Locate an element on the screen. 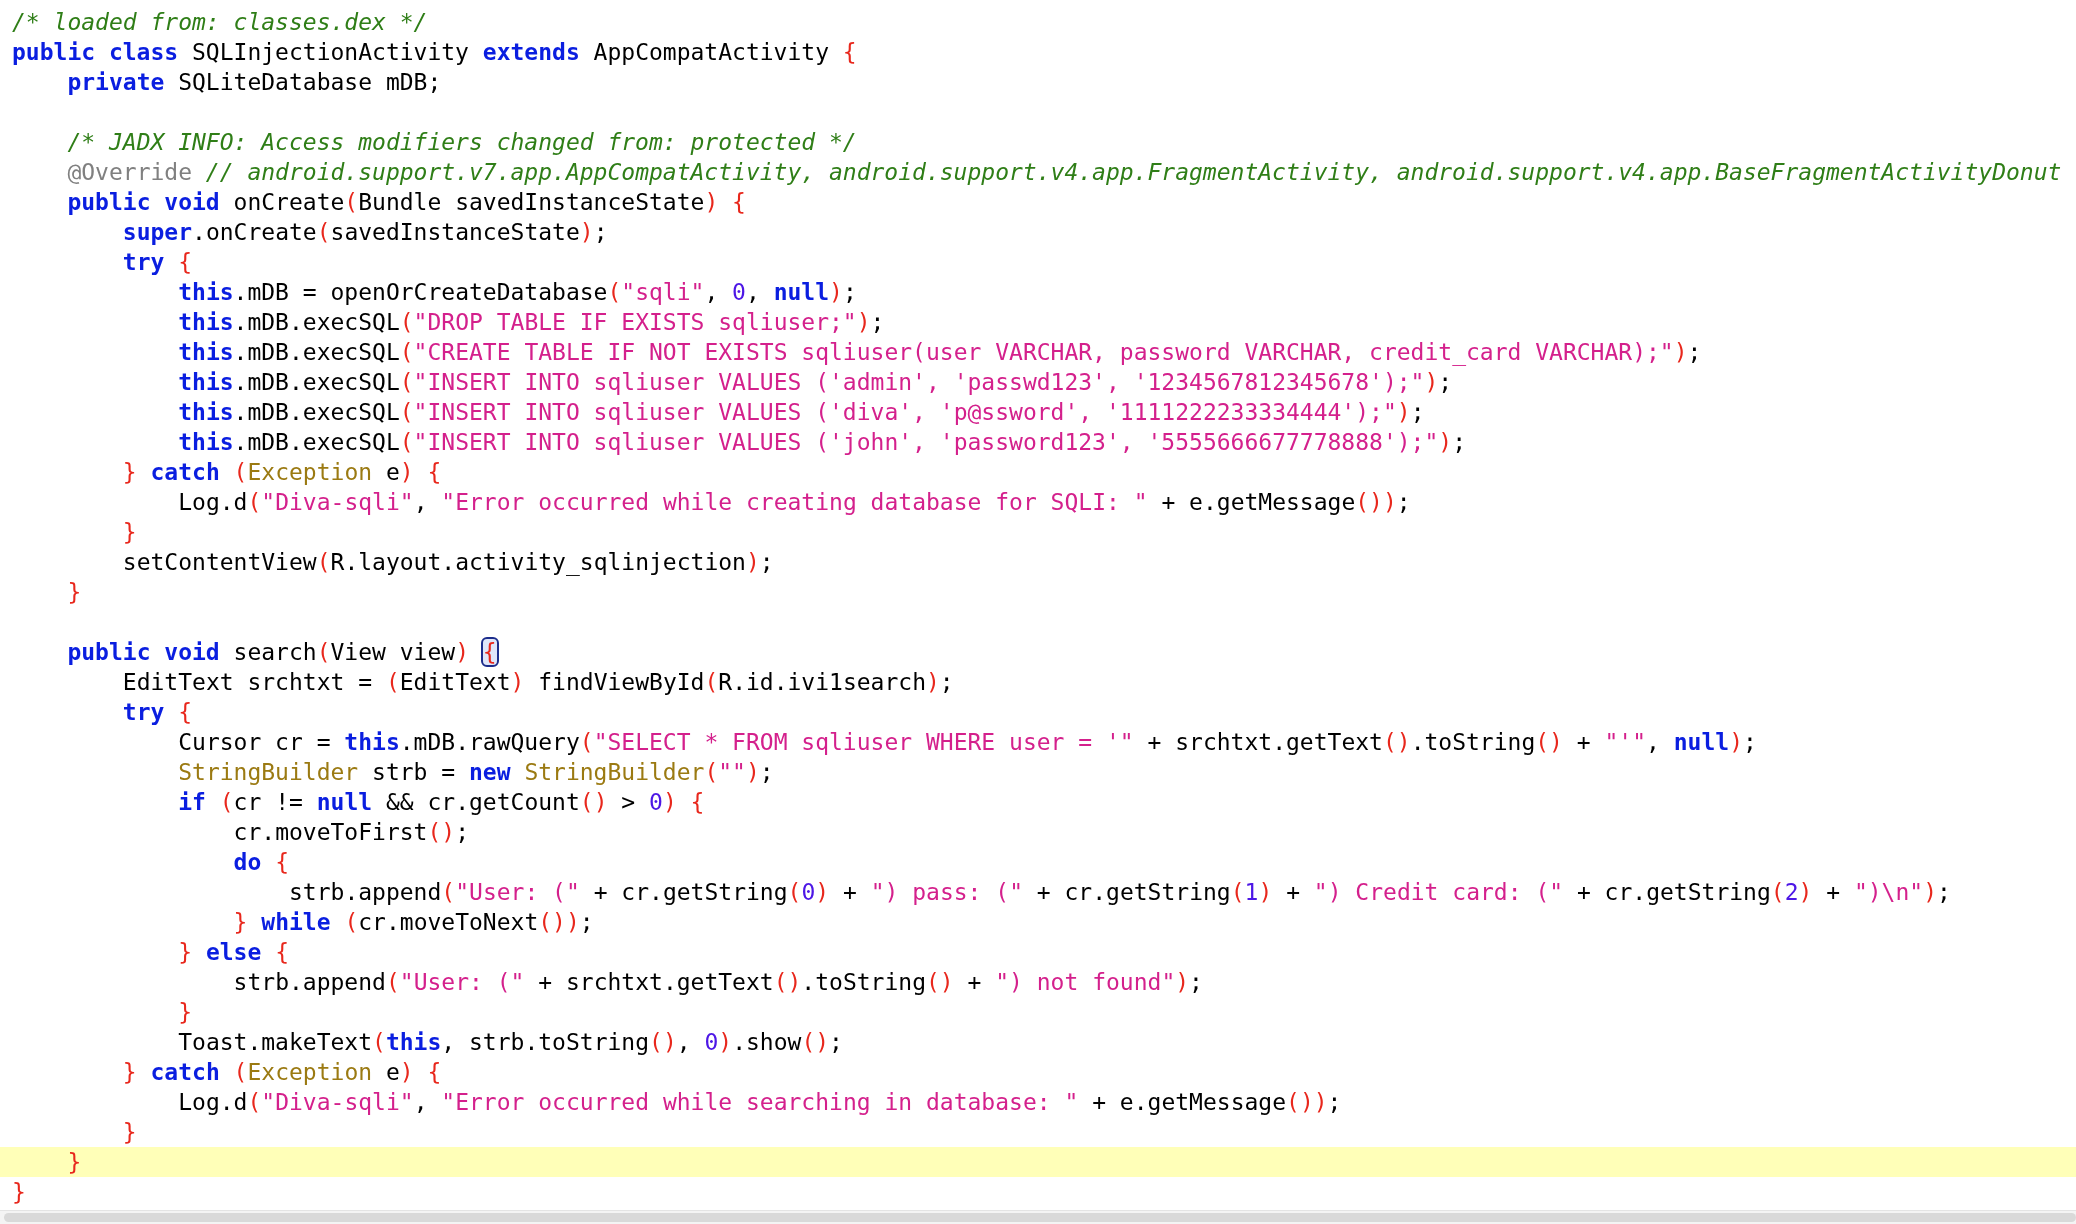 The image size is (2076, 1224). code-line: StringBuilder strb = new StringBuilder(""); is located at coordinates (476, 772).